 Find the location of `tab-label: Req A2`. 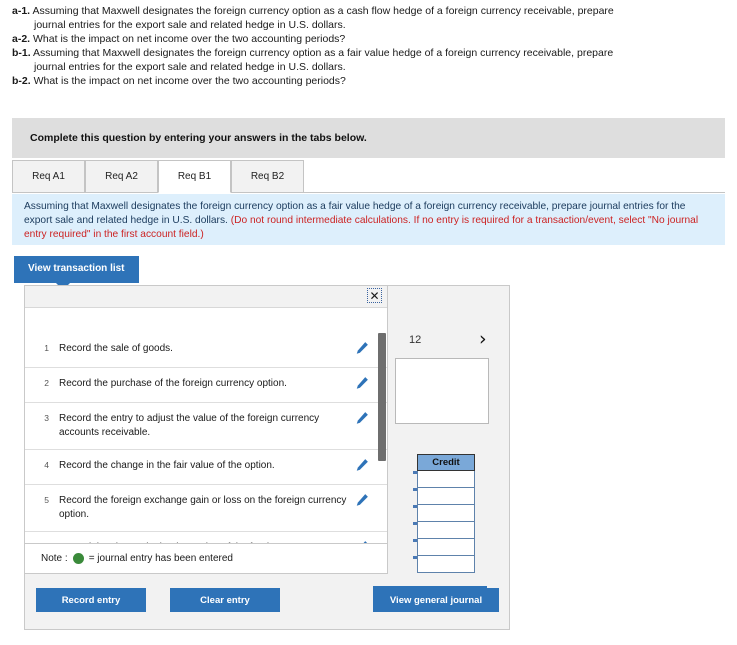

tab-label: Req A2 is located at coordinates (121, 176).